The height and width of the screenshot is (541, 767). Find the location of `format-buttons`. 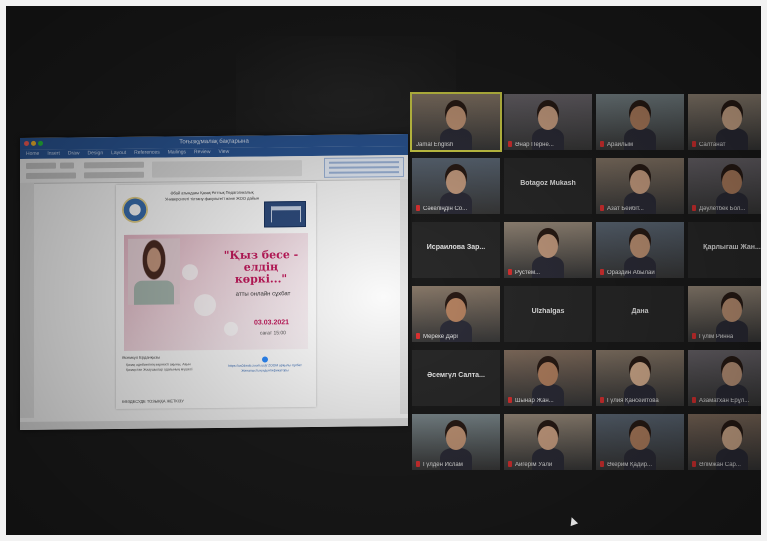

format-buttons is located at coordinates (51, 175).